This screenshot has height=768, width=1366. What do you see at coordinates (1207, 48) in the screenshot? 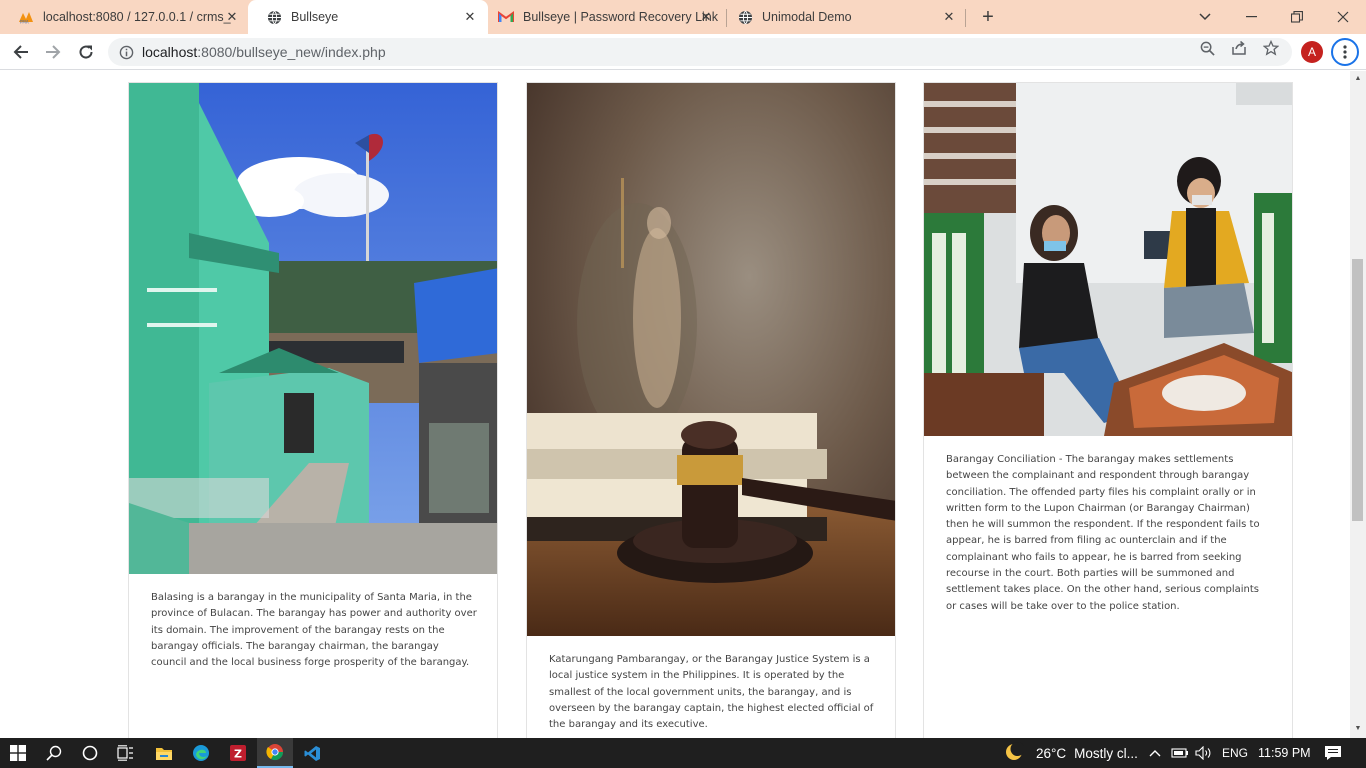
I see `zoom-icon` at bounding box center [1207, 48].